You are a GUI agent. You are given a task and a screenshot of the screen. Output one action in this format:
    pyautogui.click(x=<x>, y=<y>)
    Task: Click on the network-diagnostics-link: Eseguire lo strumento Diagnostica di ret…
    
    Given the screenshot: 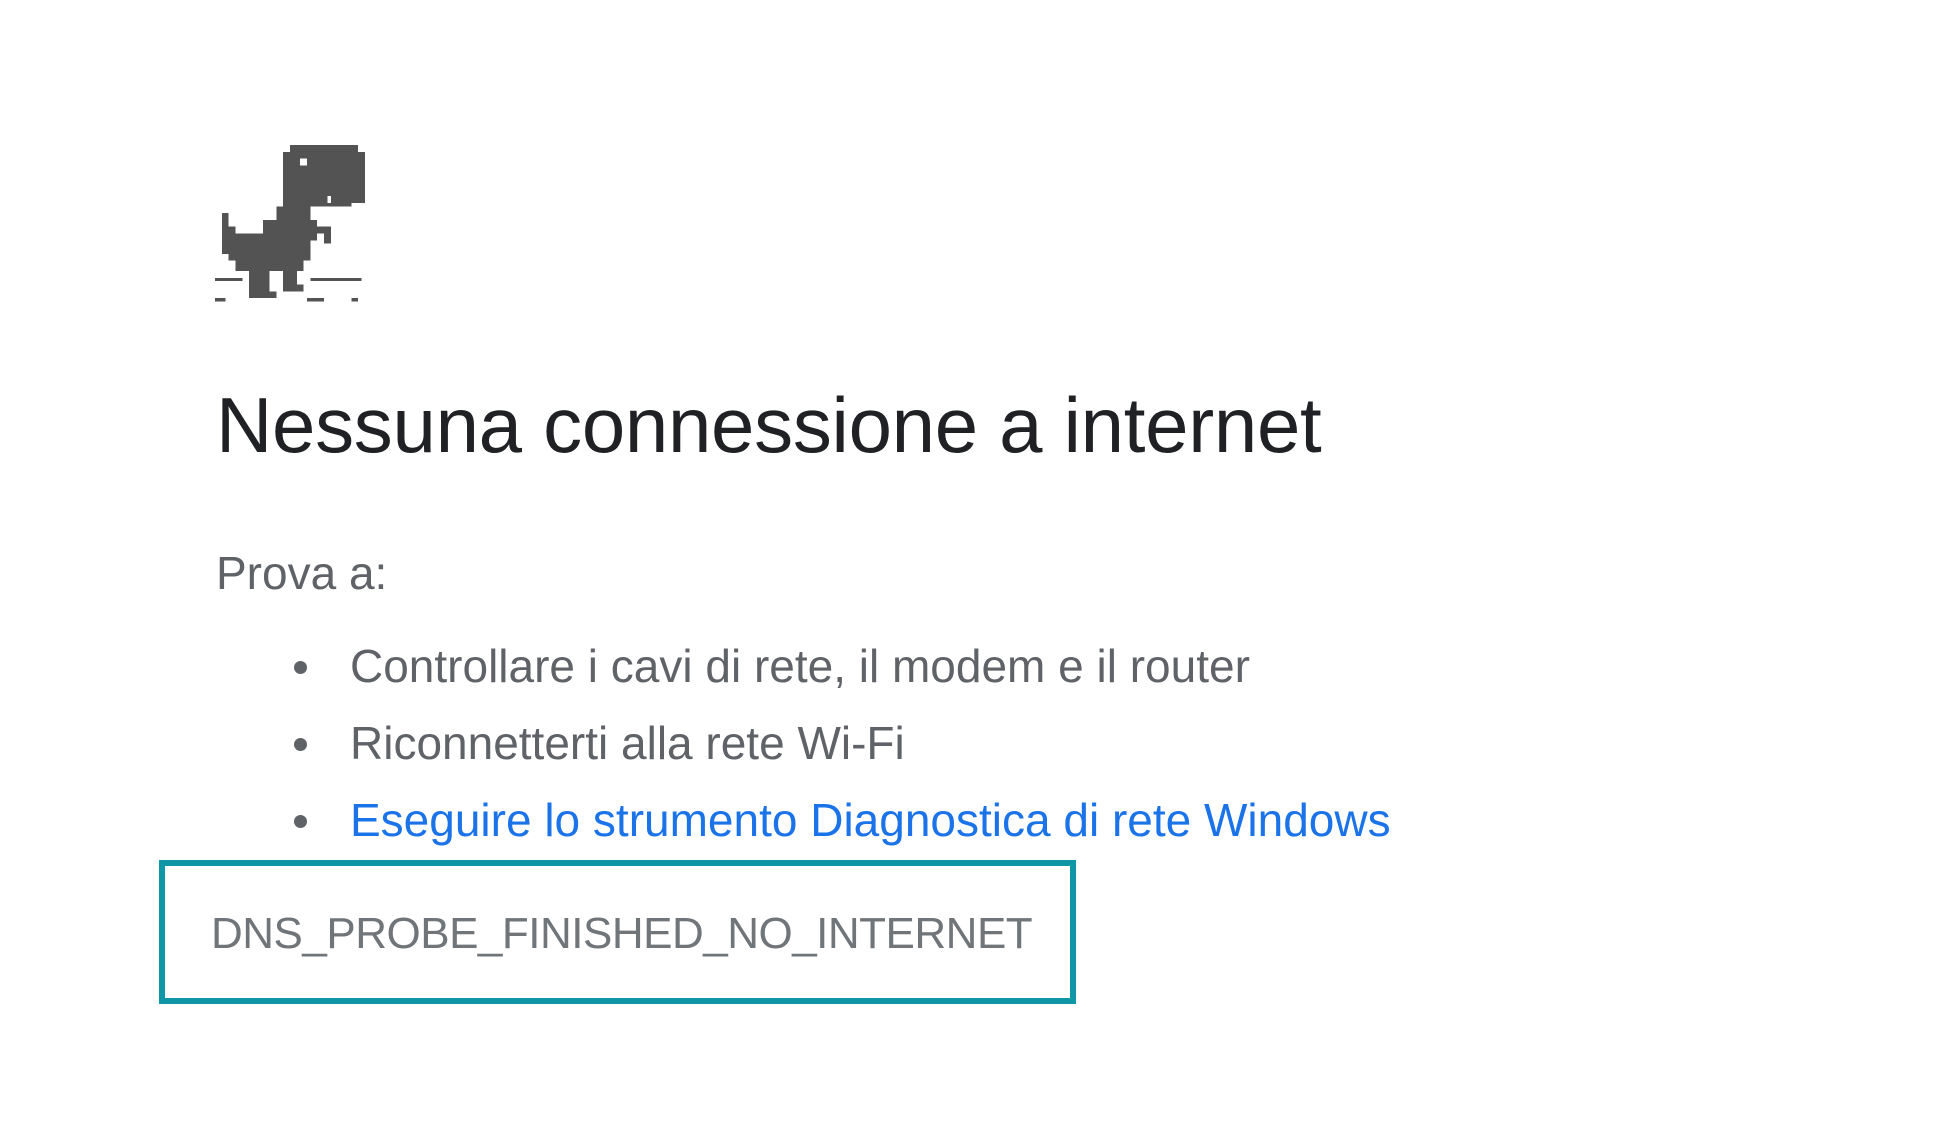 What is the action you would take?
    pyautogui.click(x=842, y=820)
    